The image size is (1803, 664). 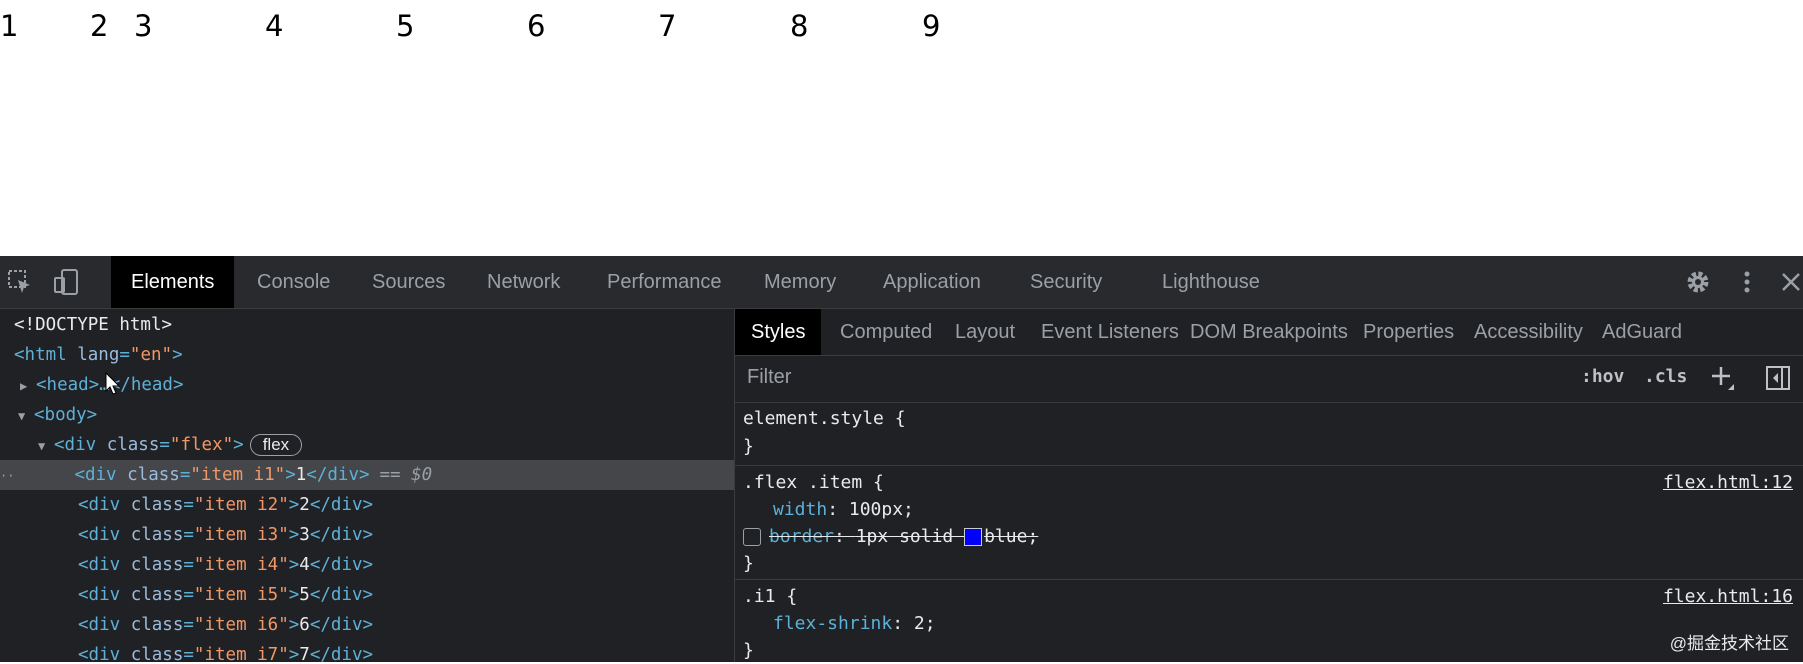 I want to click on flex-tag: <div, so click(x=80, y=445).